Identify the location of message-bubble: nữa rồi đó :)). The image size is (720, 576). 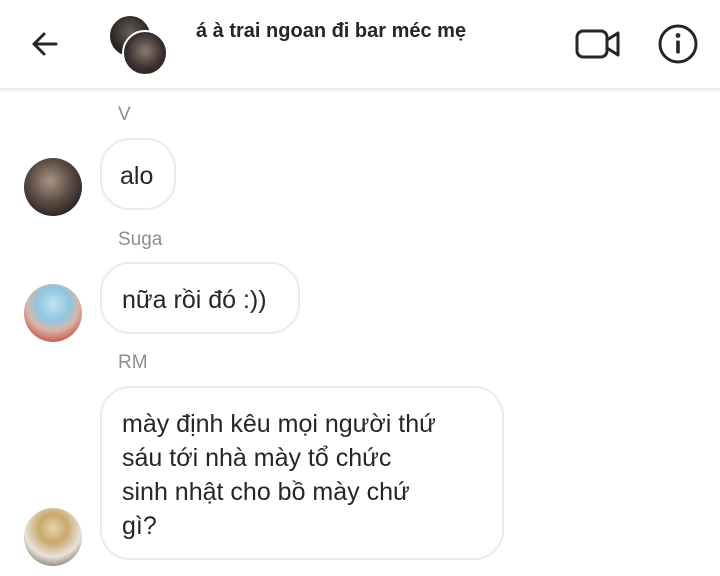
(200, 298).